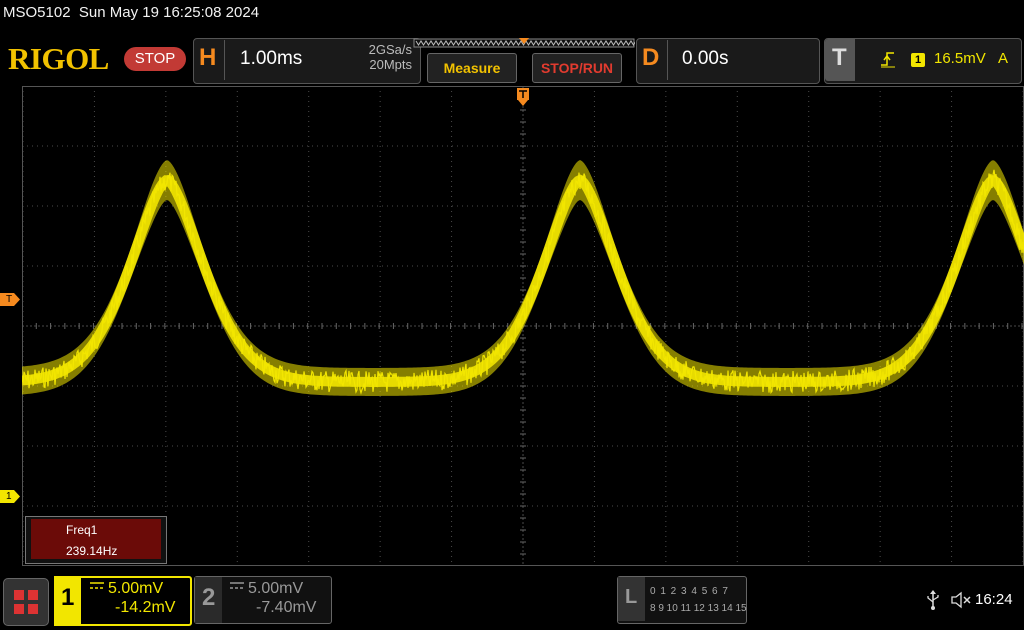 This screenshot has width=1024, height=630. What do you see at coordinates (208, 57) in the screenshot?
I see `horizontal-letter: H` at bounding box center [208, 57].